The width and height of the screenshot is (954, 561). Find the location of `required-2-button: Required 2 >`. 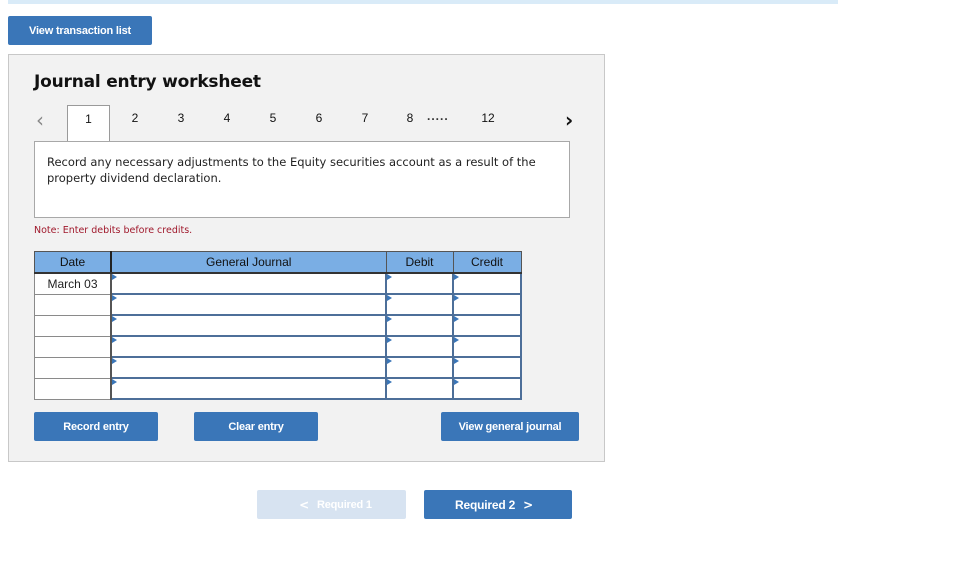

required-2-button: Required 2 > is located at coordinates (498, 504).